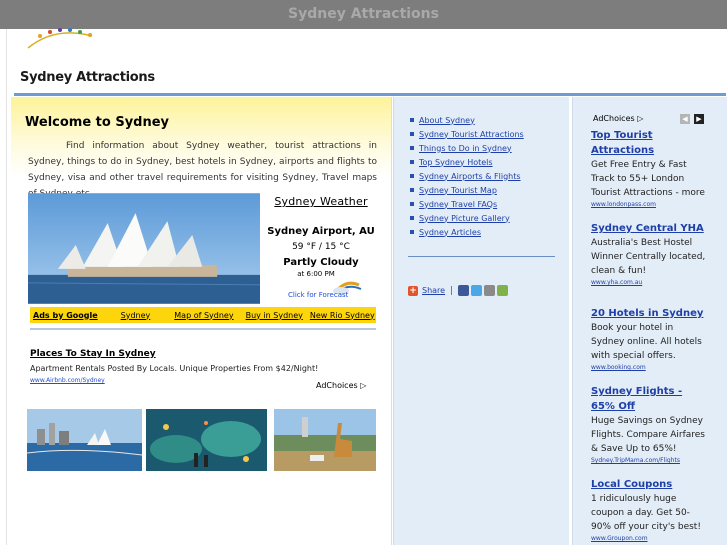 The image size is (727, 545). Describe the element at coordinates (650, 143) in the screenshot. I see `right-ad-title: Top Tourist Attractions` at that location.